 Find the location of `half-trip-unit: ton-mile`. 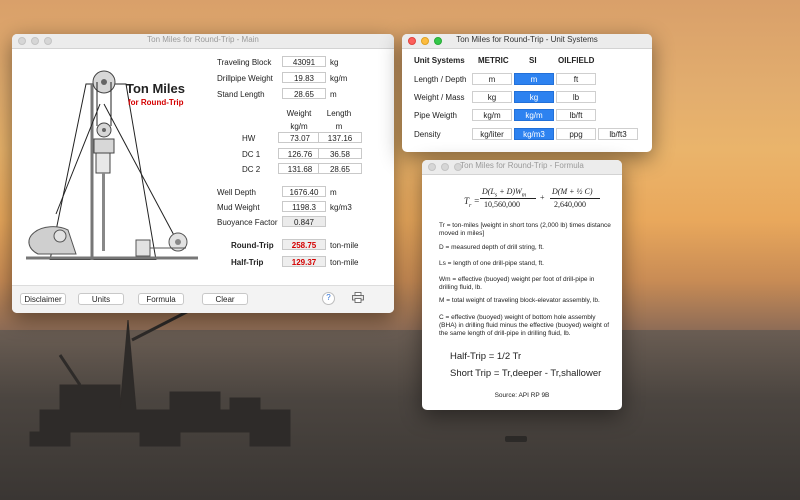

half-trip-unit: ton-mile is located at coordinates (344, 262).